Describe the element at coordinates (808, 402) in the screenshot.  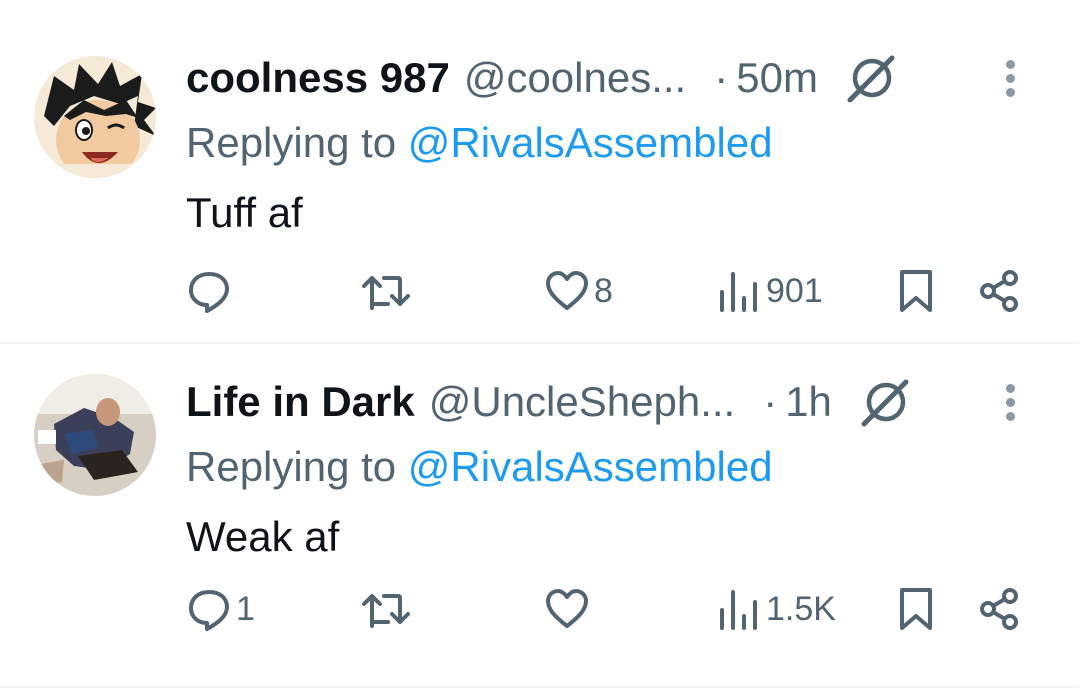
I see `timestamp: 1h` at that location.